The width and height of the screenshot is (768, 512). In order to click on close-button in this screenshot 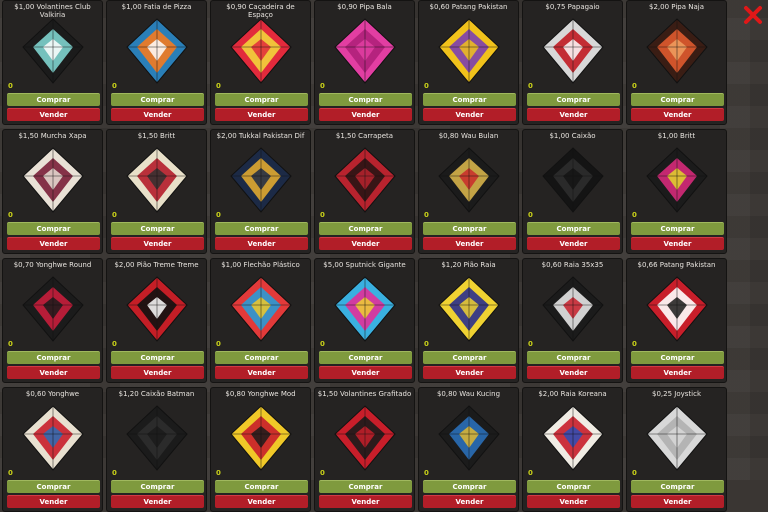, I will do `click(753, 15)`.